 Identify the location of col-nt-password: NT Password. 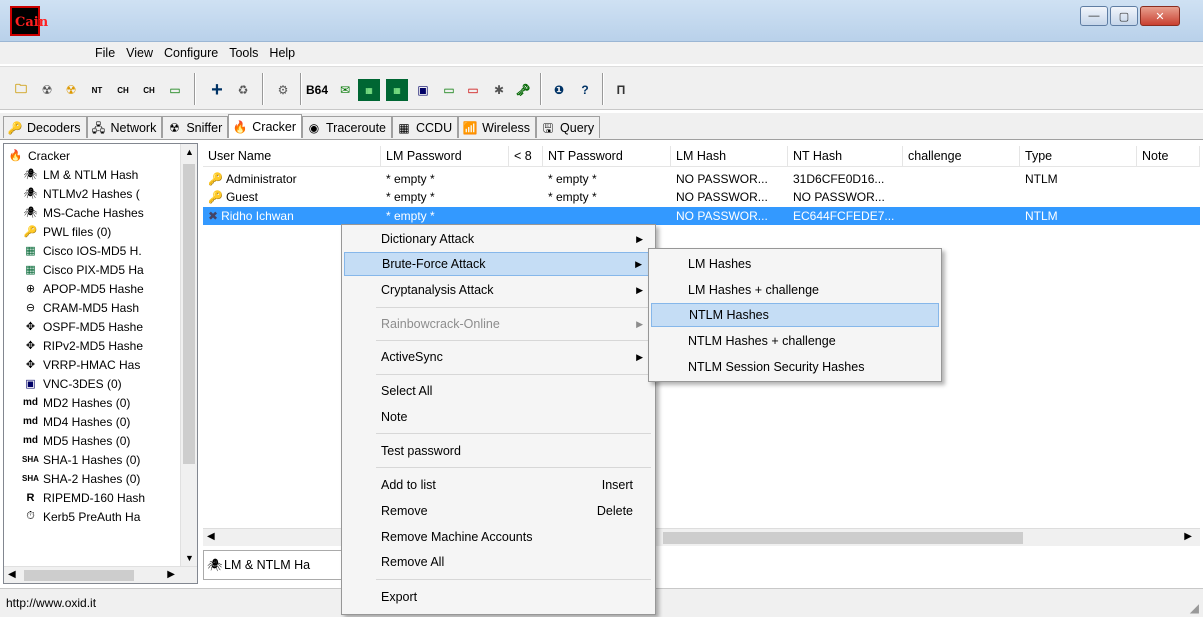
(607, 156).